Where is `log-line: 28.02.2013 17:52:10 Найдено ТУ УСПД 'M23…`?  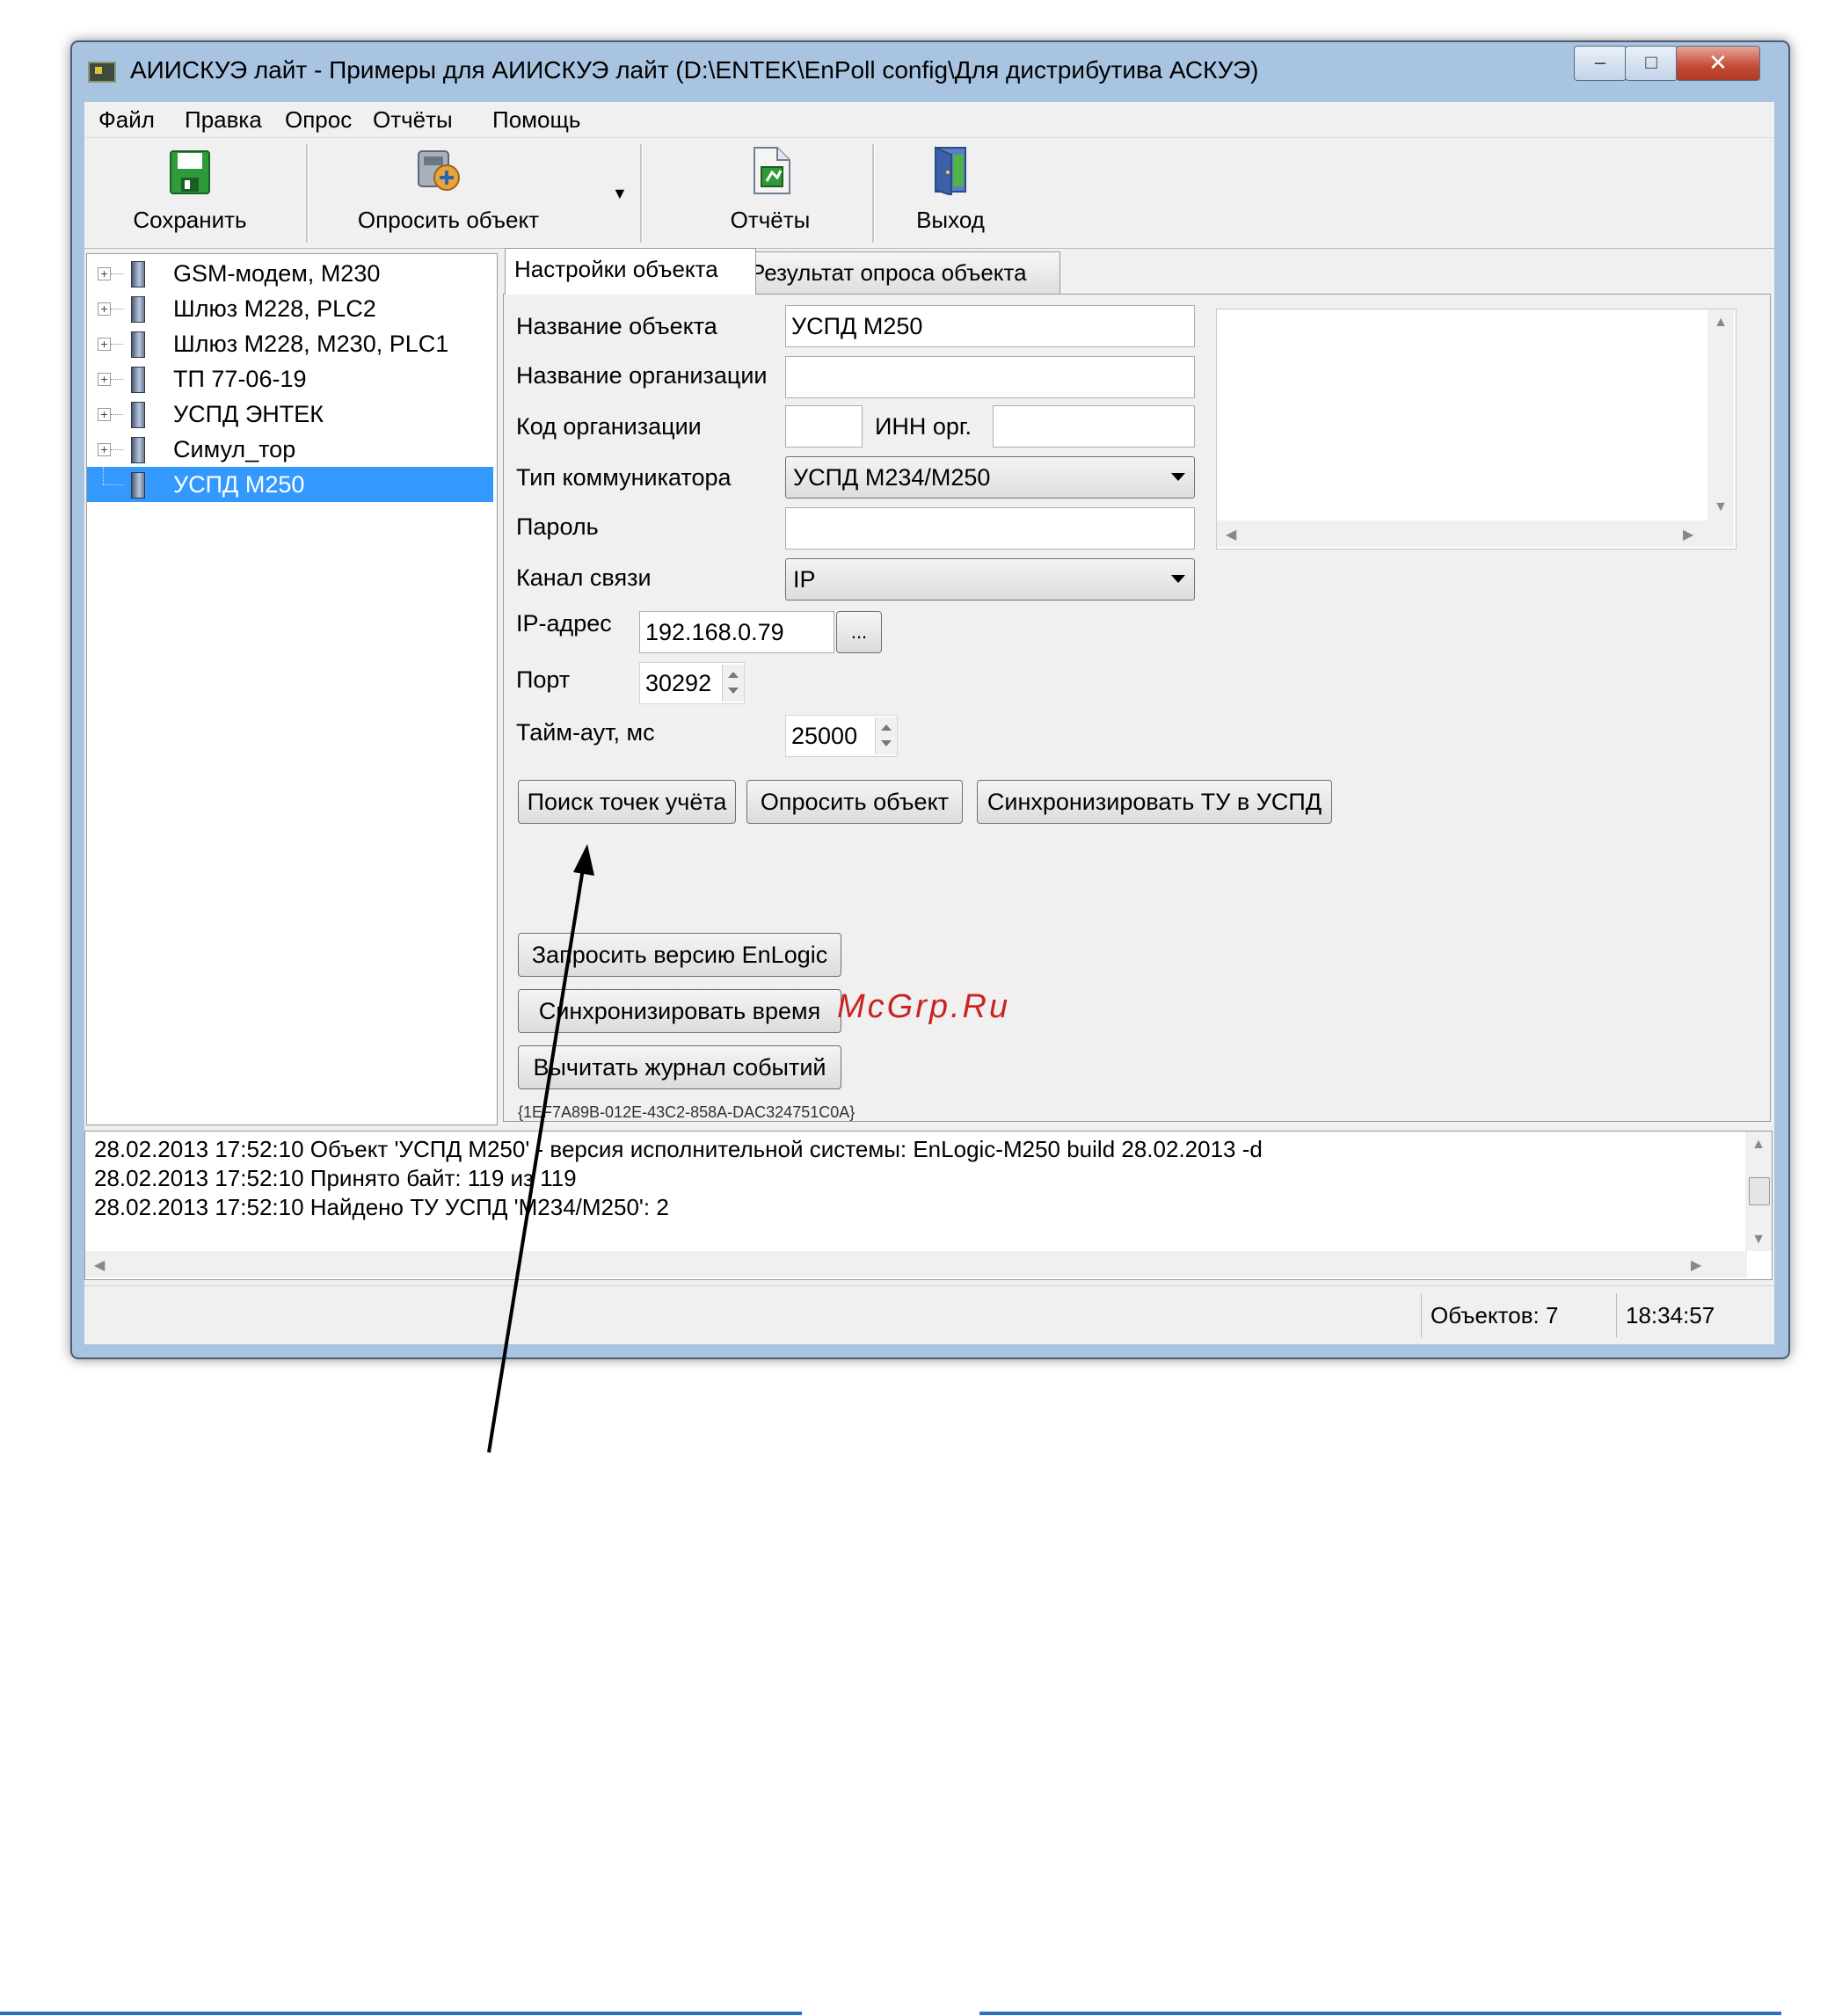 log-line: 28.02.2013 17:52:10 Найдено ТУ УСПД 'M23… is located at coordinates (381, 1207).